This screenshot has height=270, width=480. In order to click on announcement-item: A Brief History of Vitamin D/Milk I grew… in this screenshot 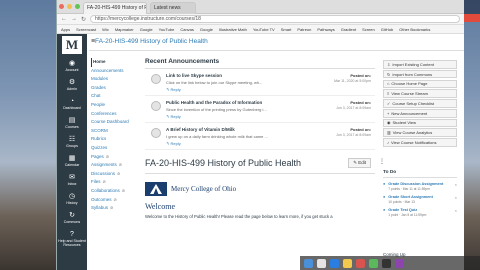, I will do `click(260, 136)`.